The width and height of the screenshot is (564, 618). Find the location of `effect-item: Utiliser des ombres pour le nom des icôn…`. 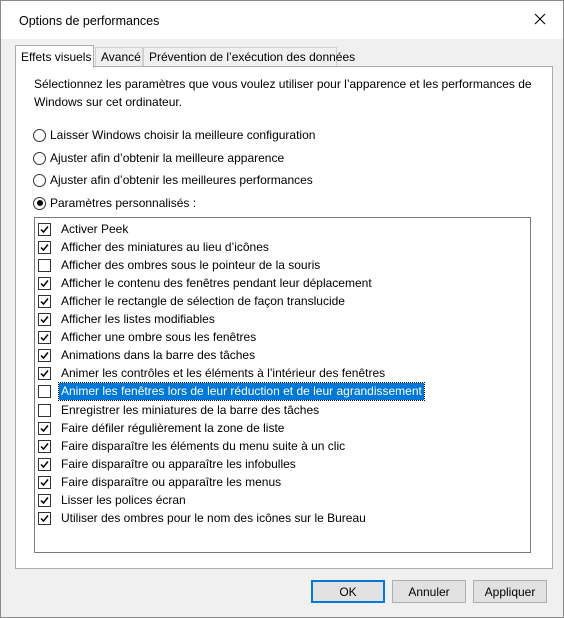

effect-item: Utiliser des ombres pour le nom des icôn… is located at coordinates (203, 519).